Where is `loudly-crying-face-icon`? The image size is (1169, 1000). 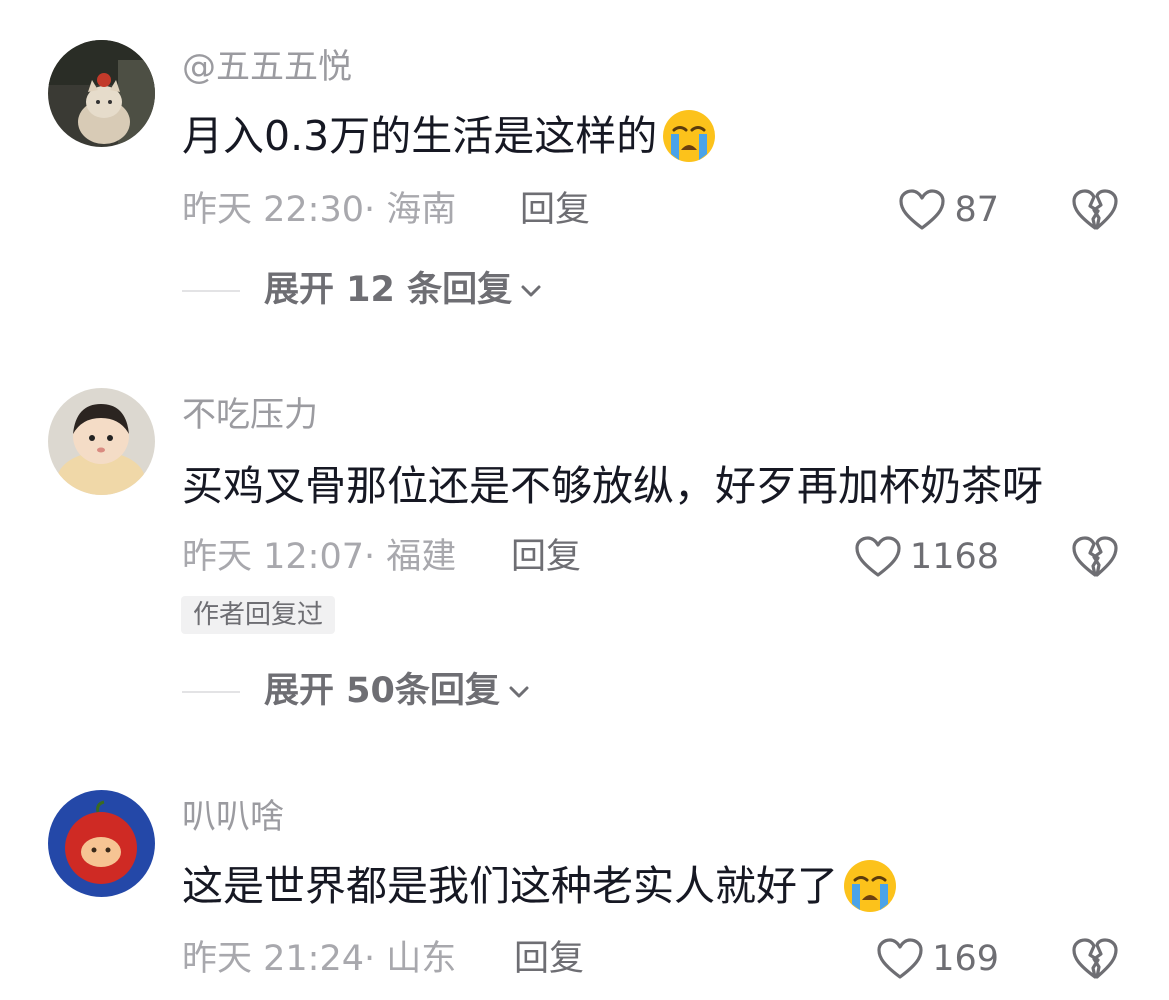 loudly-crying-face-icon is located at coordinates (870, 886).